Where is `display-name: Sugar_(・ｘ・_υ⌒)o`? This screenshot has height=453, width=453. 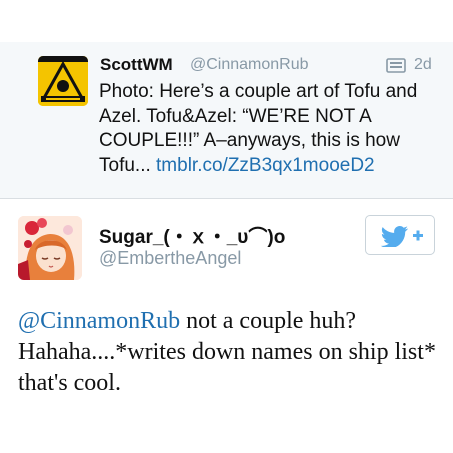
display-name: Sugar_(・ｘ・_υ⌒)o is located at coordinates (192, 235).